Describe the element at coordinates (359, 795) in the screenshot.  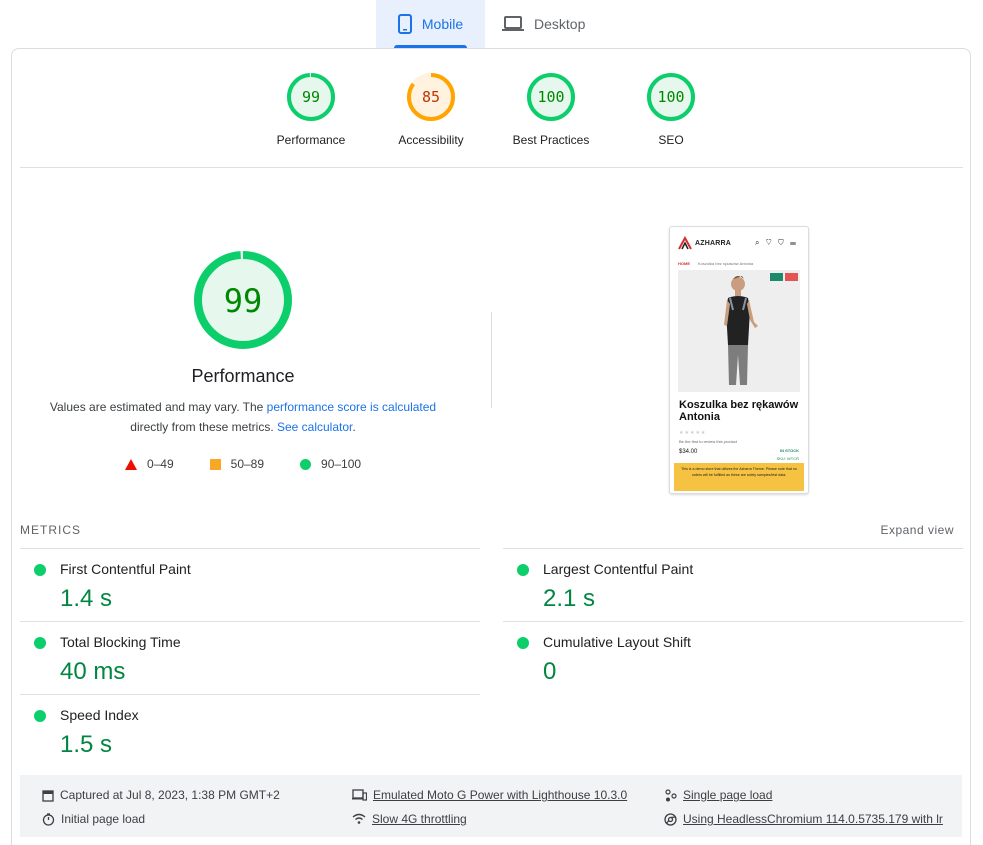
I see `devices-icon` at that location.